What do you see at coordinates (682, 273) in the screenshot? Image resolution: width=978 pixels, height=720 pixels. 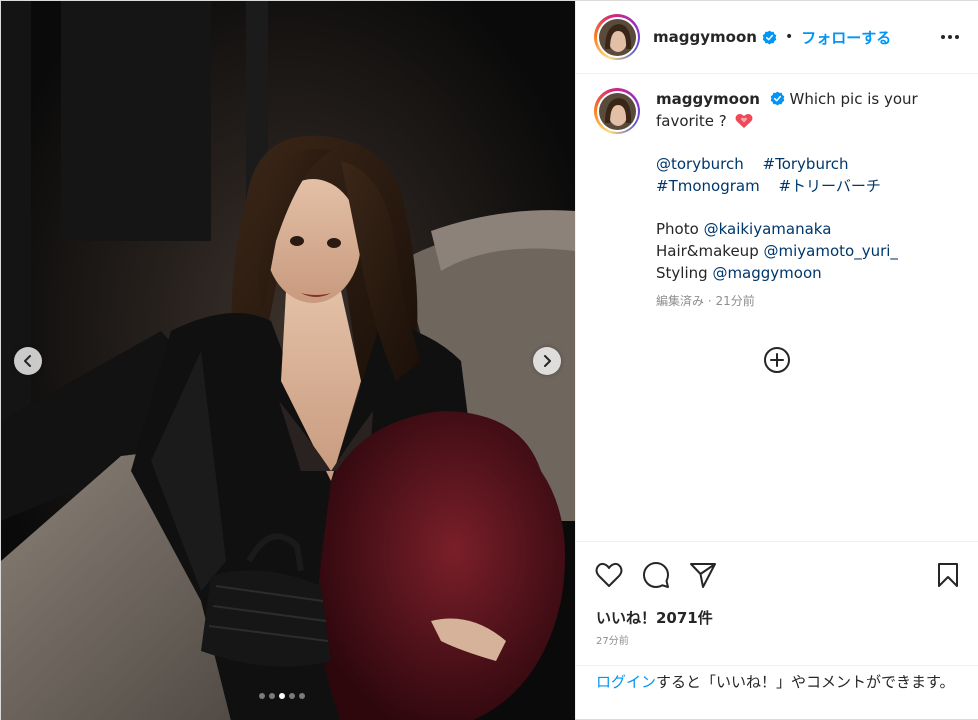 I see `credit-label: Styling` at bounding box center [682, 273].